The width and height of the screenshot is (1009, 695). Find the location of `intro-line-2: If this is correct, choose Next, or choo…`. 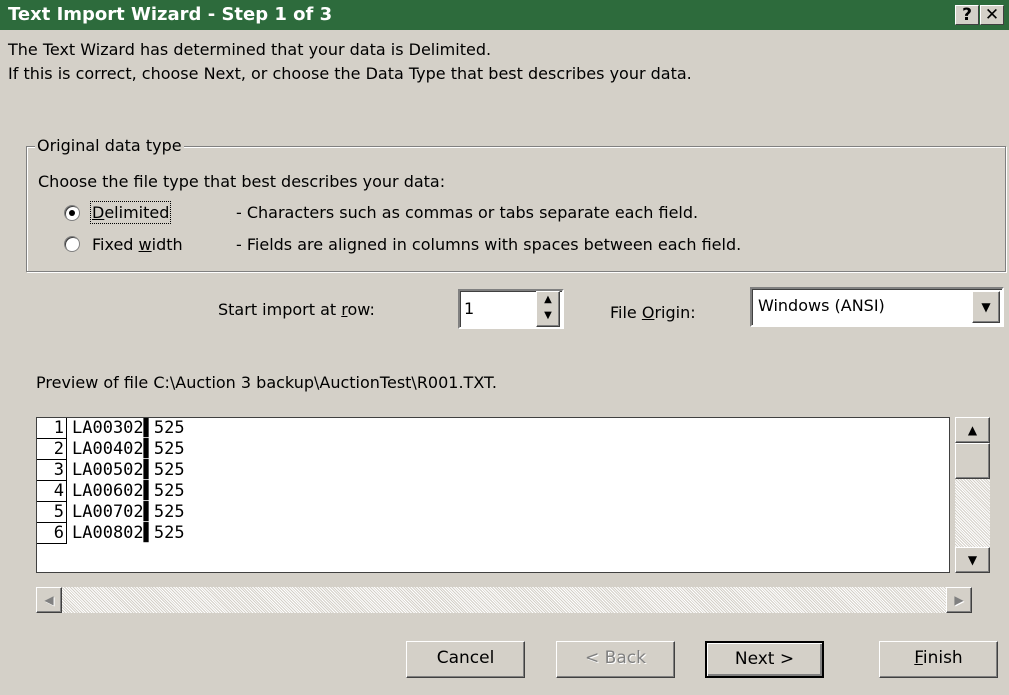

intro-line-2: If this is correct, choose Next, or choo… is located at coordinates (350, 73).